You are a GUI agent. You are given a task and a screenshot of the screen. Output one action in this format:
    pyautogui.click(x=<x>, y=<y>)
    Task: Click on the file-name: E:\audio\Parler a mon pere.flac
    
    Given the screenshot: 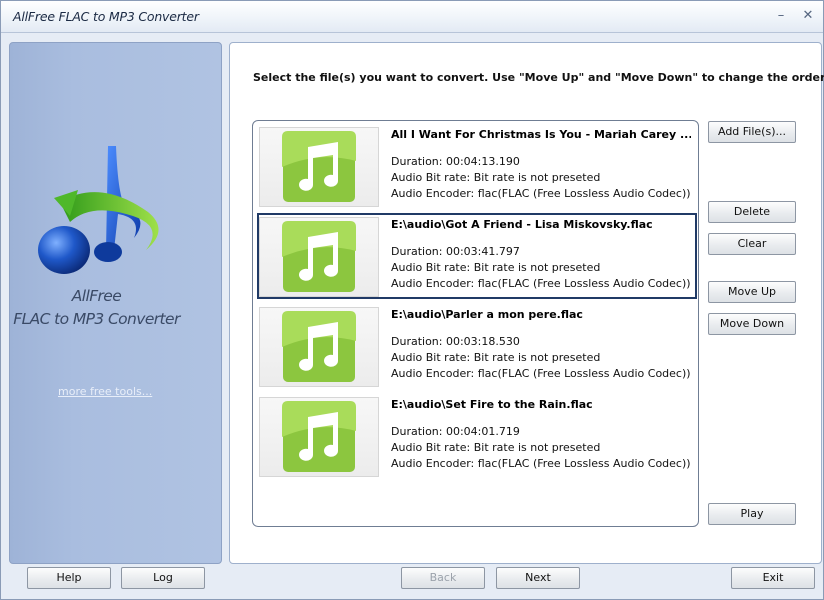 What is the action you would take?
    pyautogui.click(x=487, y=314)
    